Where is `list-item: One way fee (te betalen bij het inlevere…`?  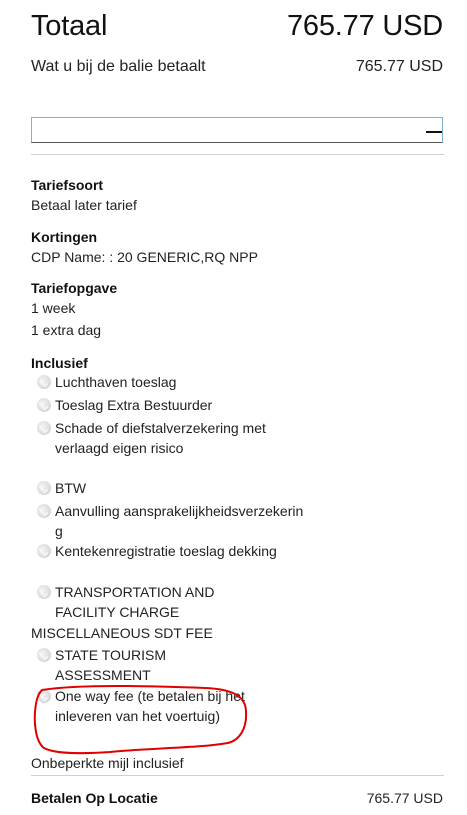
list-item: One way fee (te betalen bij het inlevere… is located at coordinates (161, 717).